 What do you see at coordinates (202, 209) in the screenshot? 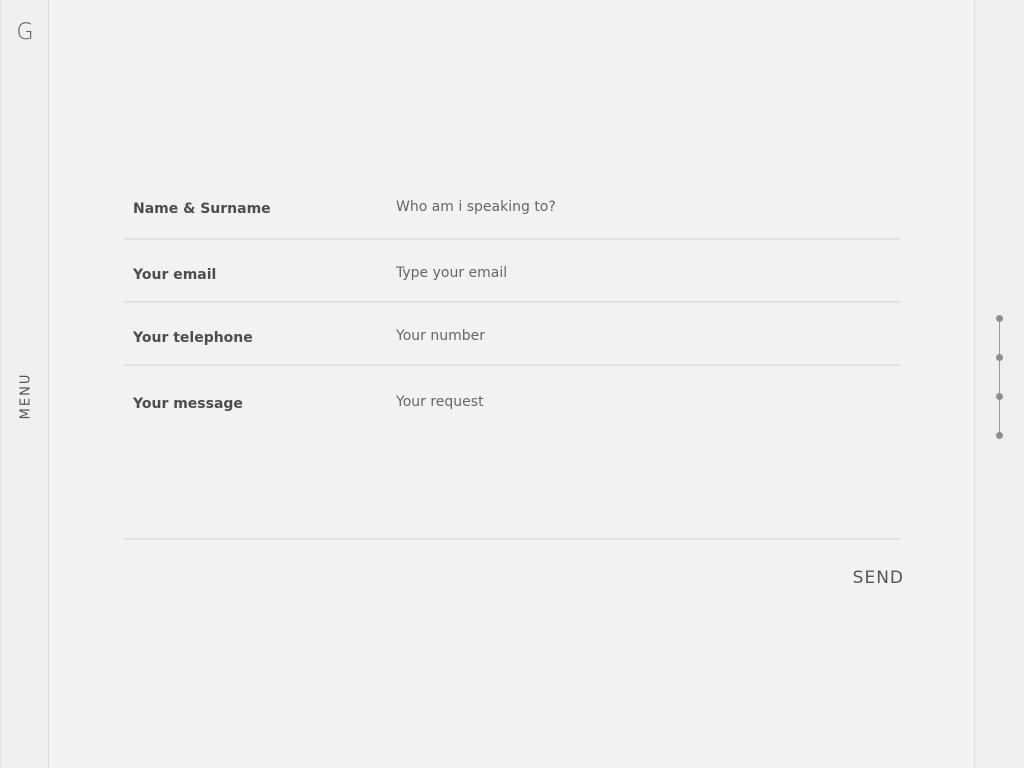
I see `name-label: Name & Surname` at bounding box center [202, 209].